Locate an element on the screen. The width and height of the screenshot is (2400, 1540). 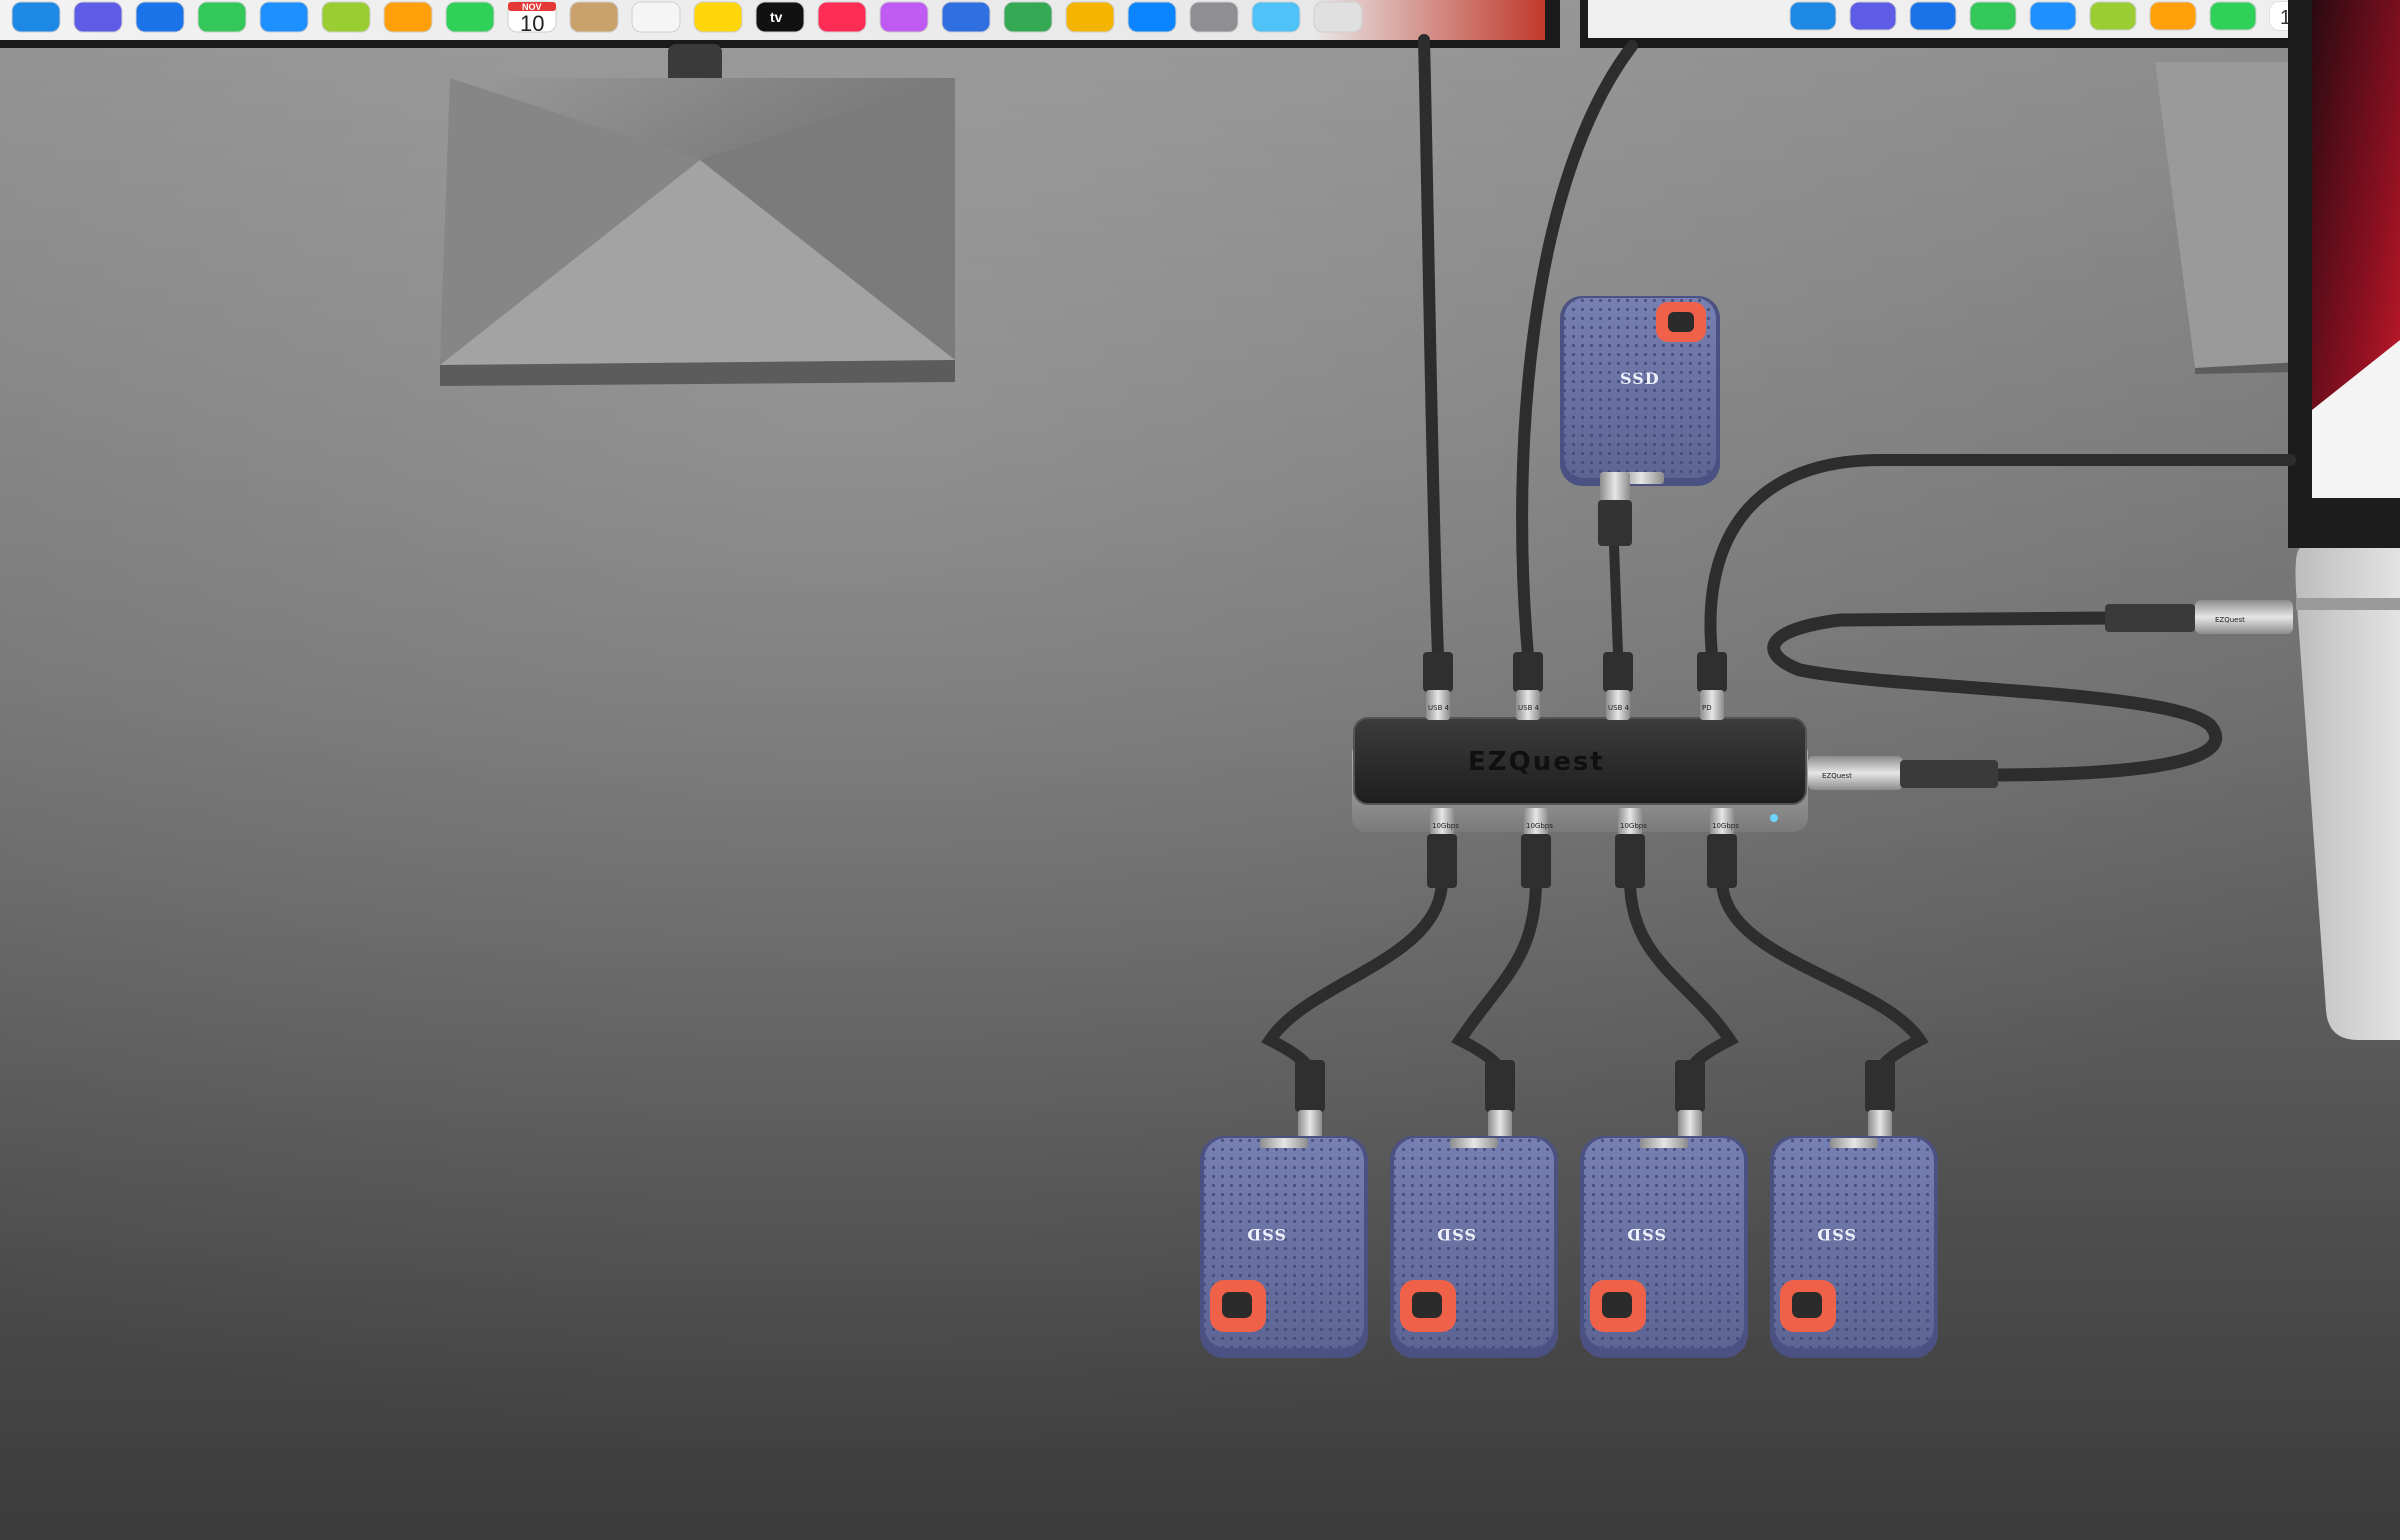
calendar-day-text: 10 is located at coordinates (532, 23).